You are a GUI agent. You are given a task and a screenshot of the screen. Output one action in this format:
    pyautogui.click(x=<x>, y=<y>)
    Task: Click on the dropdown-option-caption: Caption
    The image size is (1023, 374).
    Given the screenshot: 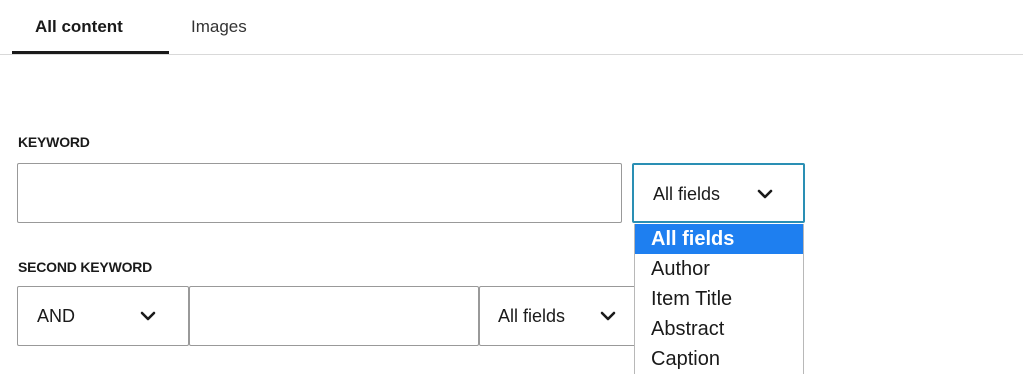 What is the action you would take?
    pyautogui.click(x=719, y=359)
    